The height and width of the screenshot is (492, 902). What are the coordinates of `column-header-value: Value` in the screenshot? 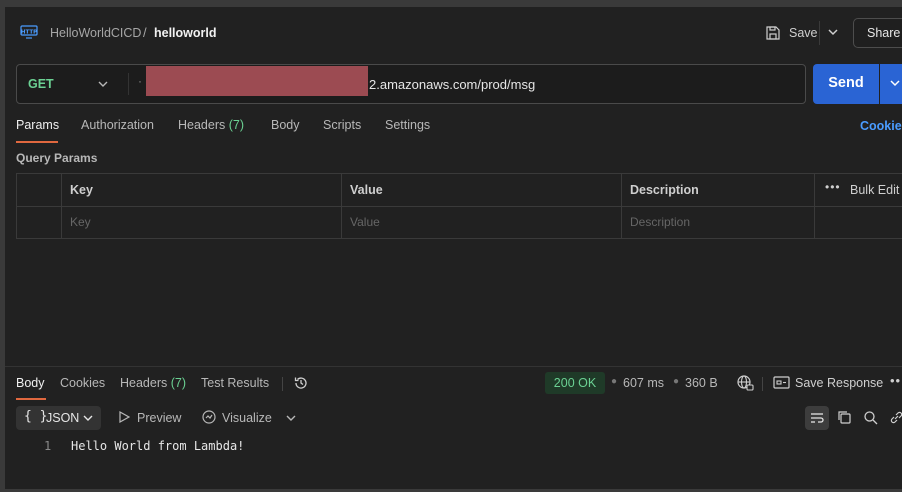 It's located at (366, 190).